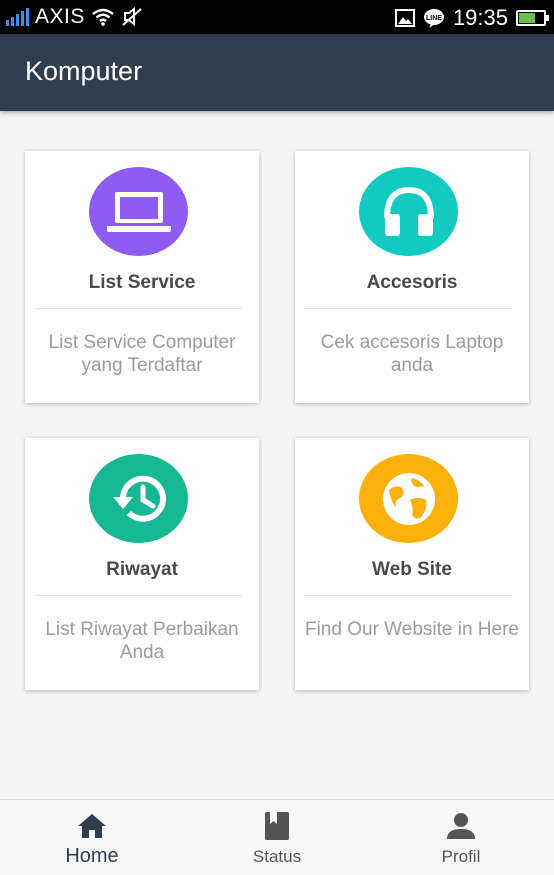 The width and height of the screenshot is (554, 875). What do you see at coordinates (461, 826) in the screenshot?
I see `person-icon` at bounding box center [461, 826].